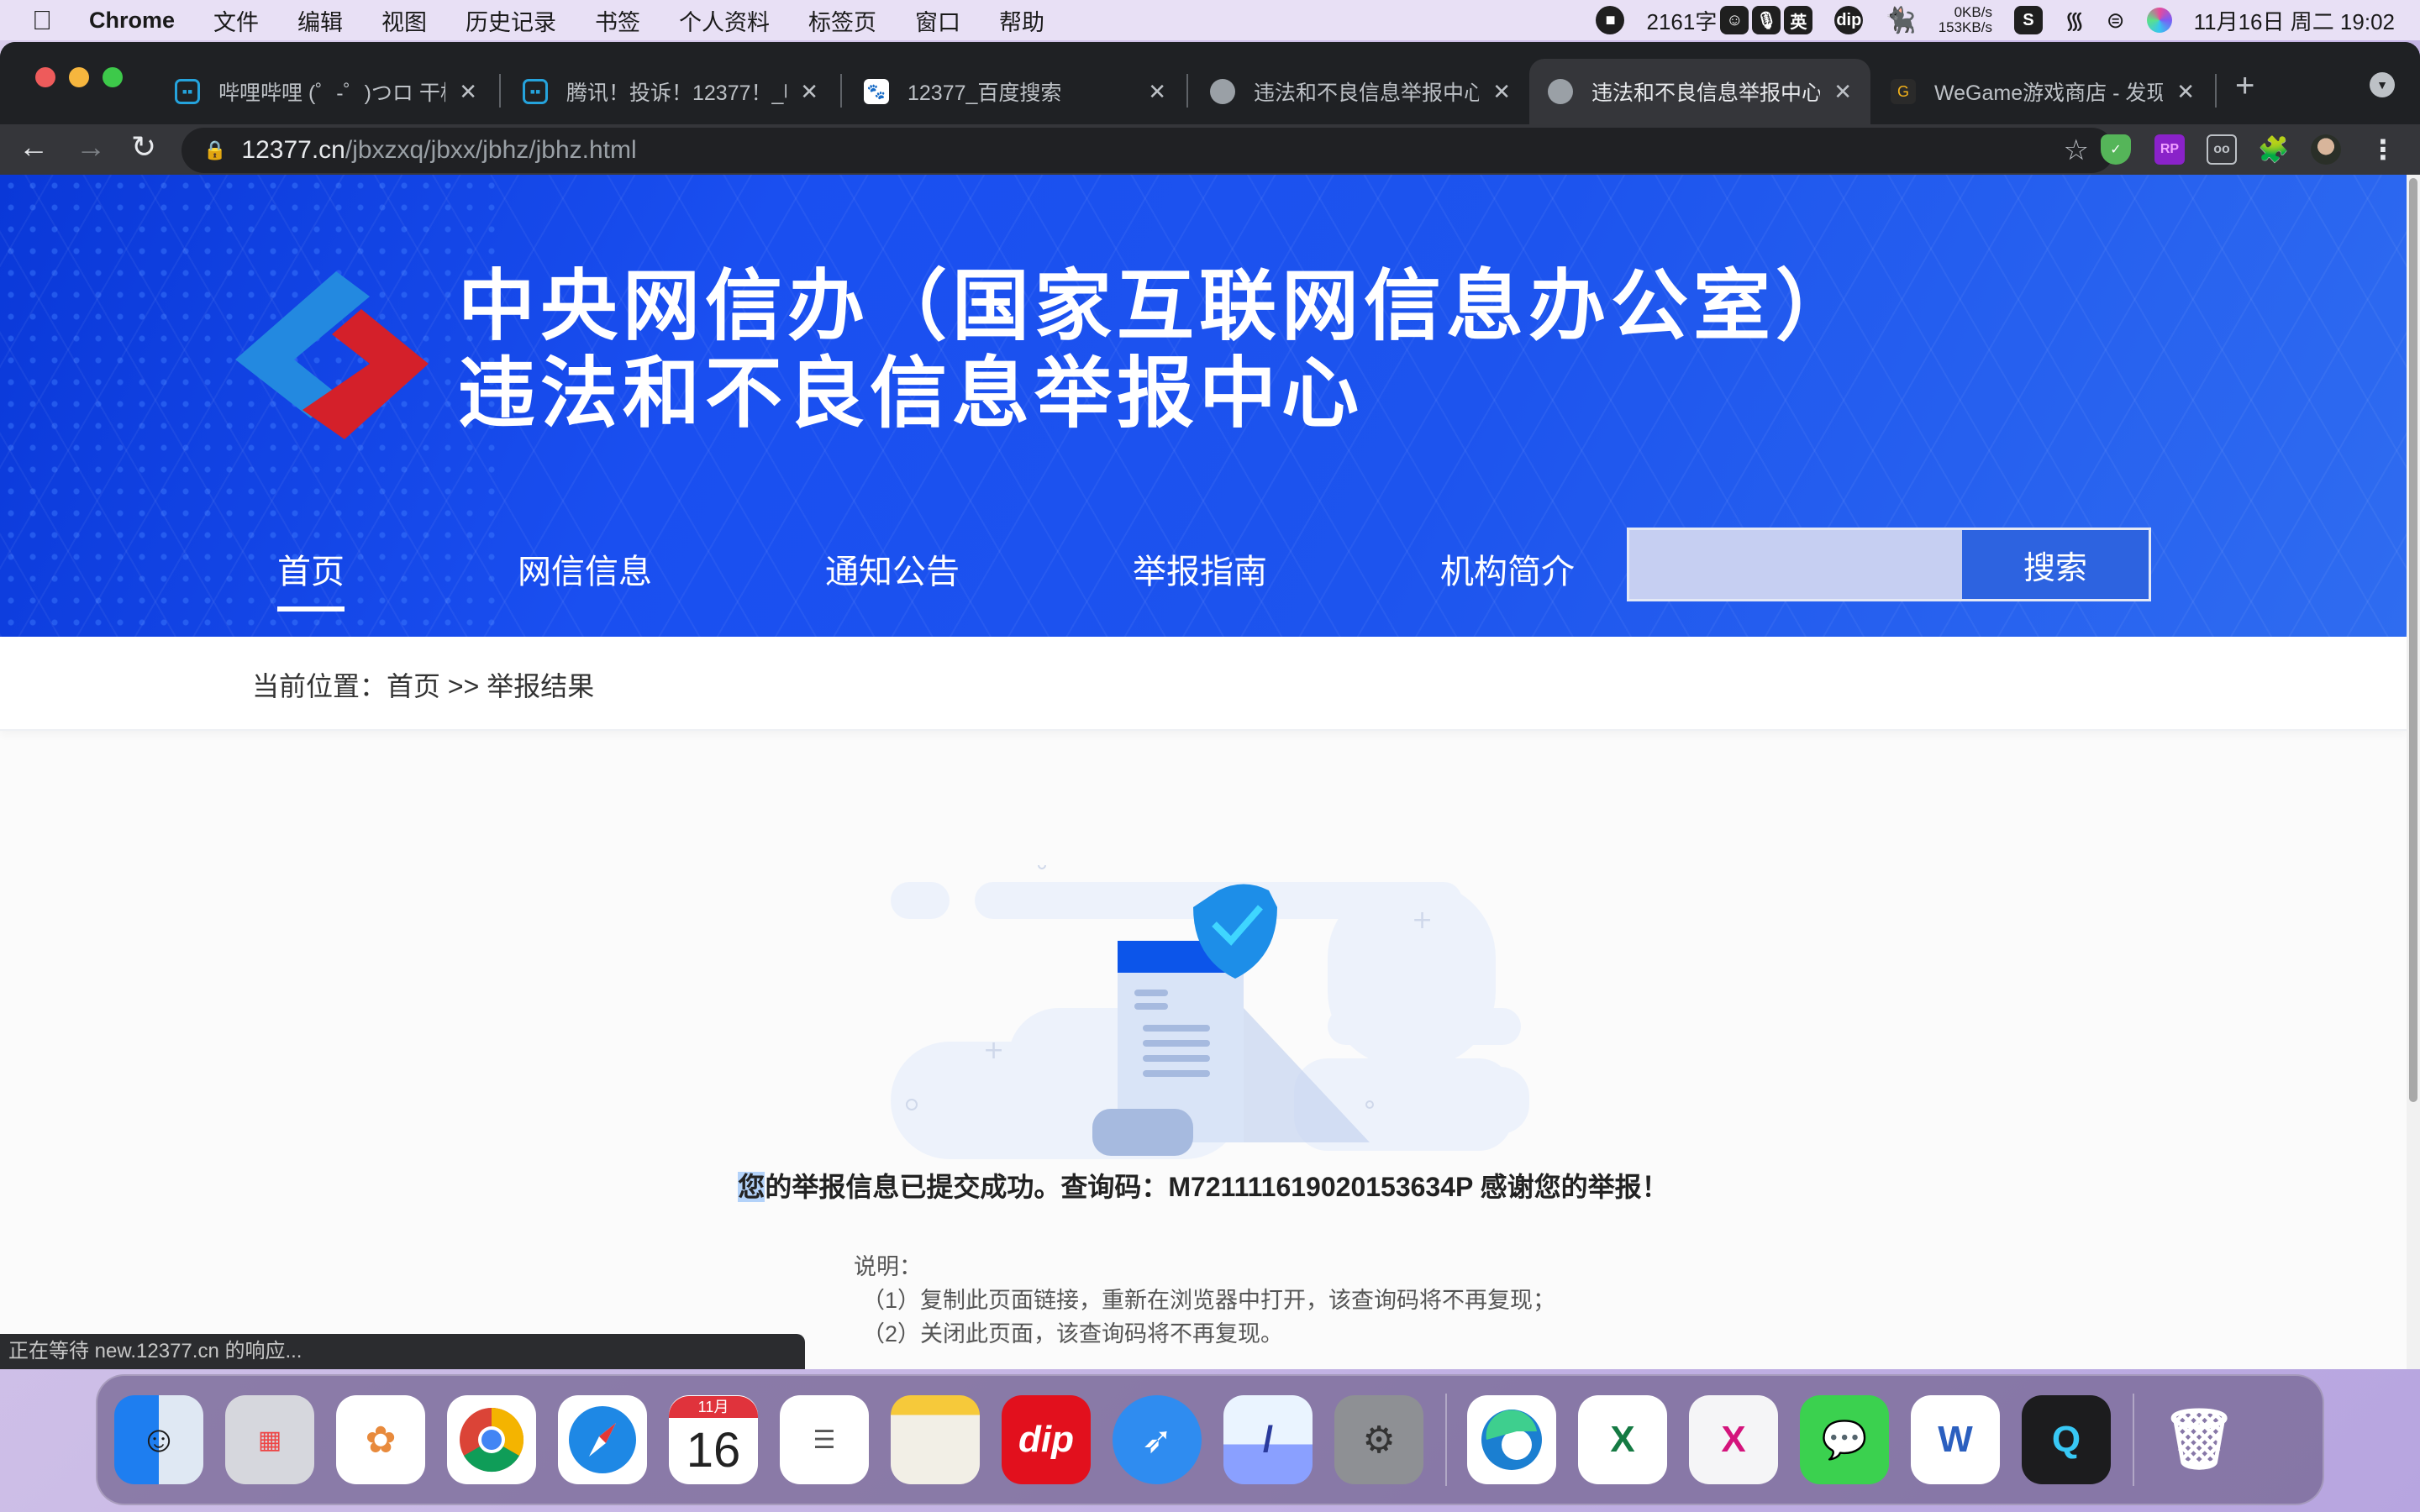 Image resolution: width=2420 pixels, height=1512 pixels. I want to click on bilibili-icon: ▪▪, so click(536, 91).